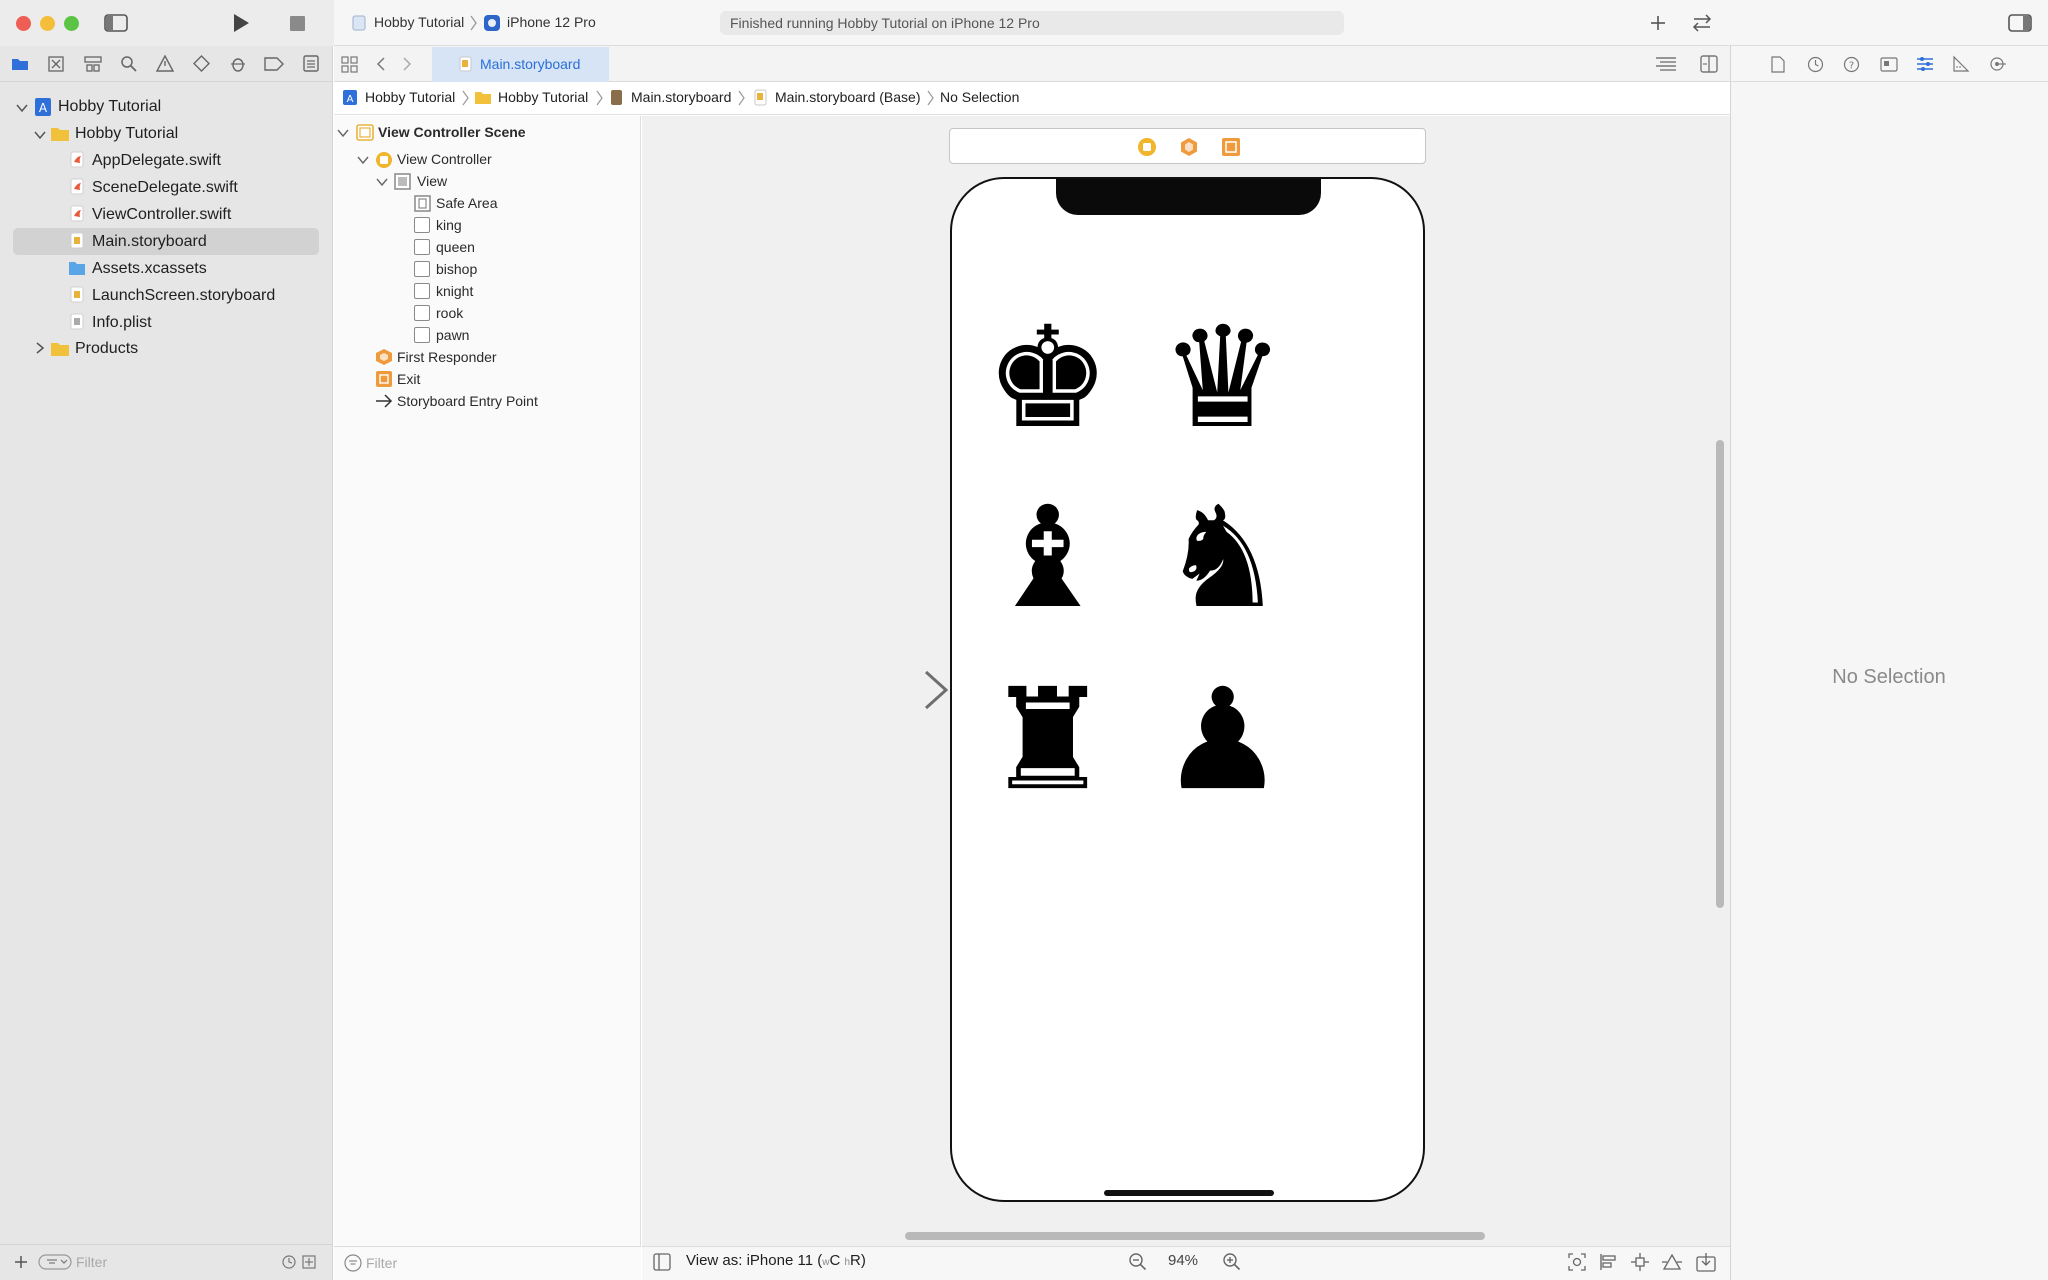 The width and height of the screenshot is (2048, 1280). Describe the element at coordinates (201, 63) in the screenshot. I see `test-navigator-icon` at that location.